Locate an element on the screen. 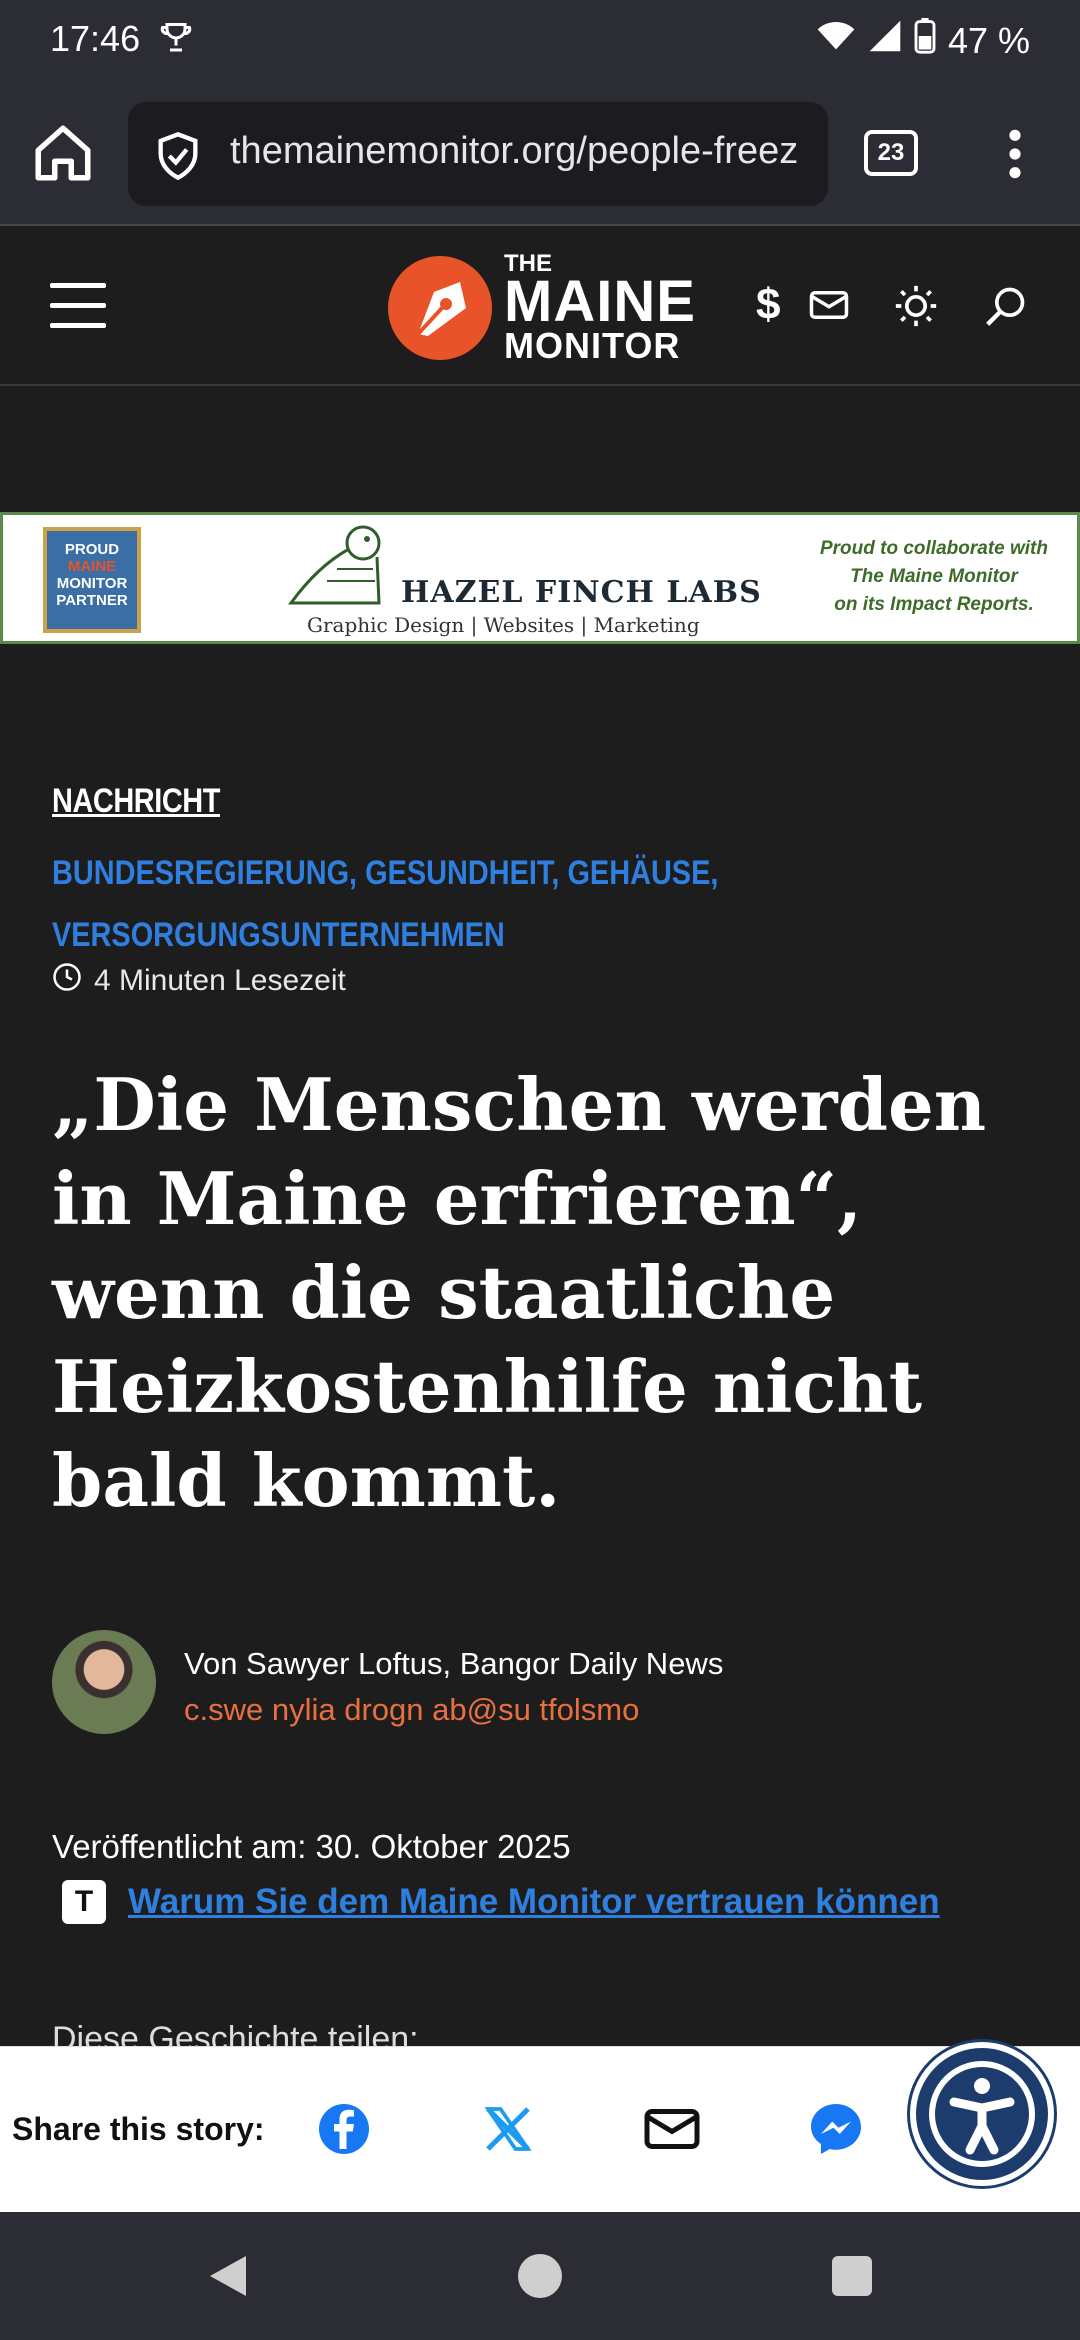 The image size is (1080, 2340). article-kicker: NACHRICHT is located at coordinates (136, 801).